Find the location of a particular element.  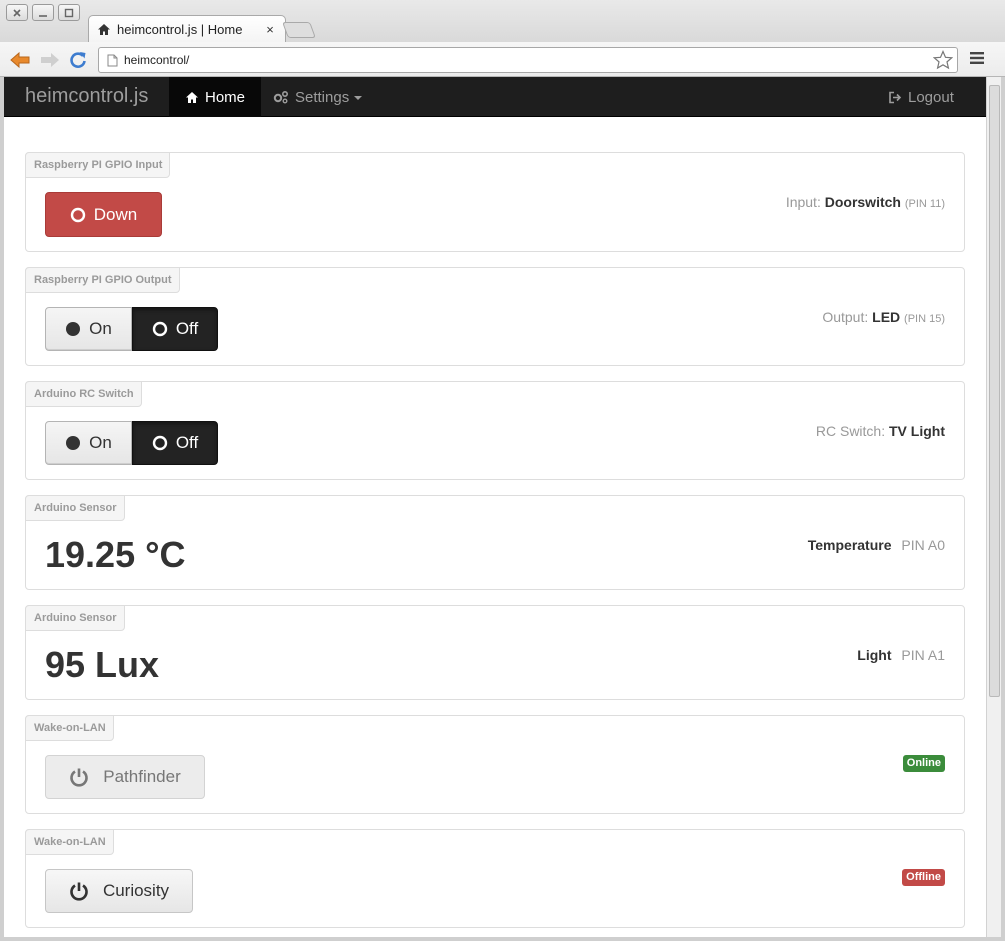

tab-close-button: × is located at coordinates (270, 29).